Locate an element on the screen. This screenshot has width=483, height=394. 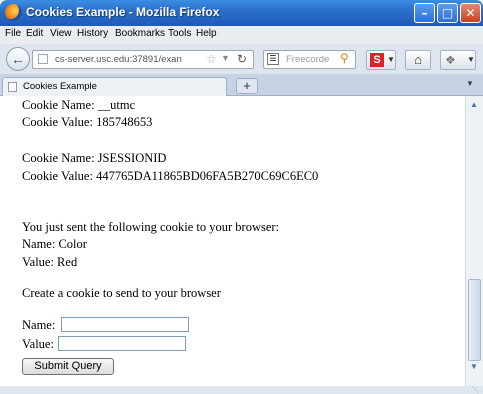
page-icon is located at coordinates (12, 87).